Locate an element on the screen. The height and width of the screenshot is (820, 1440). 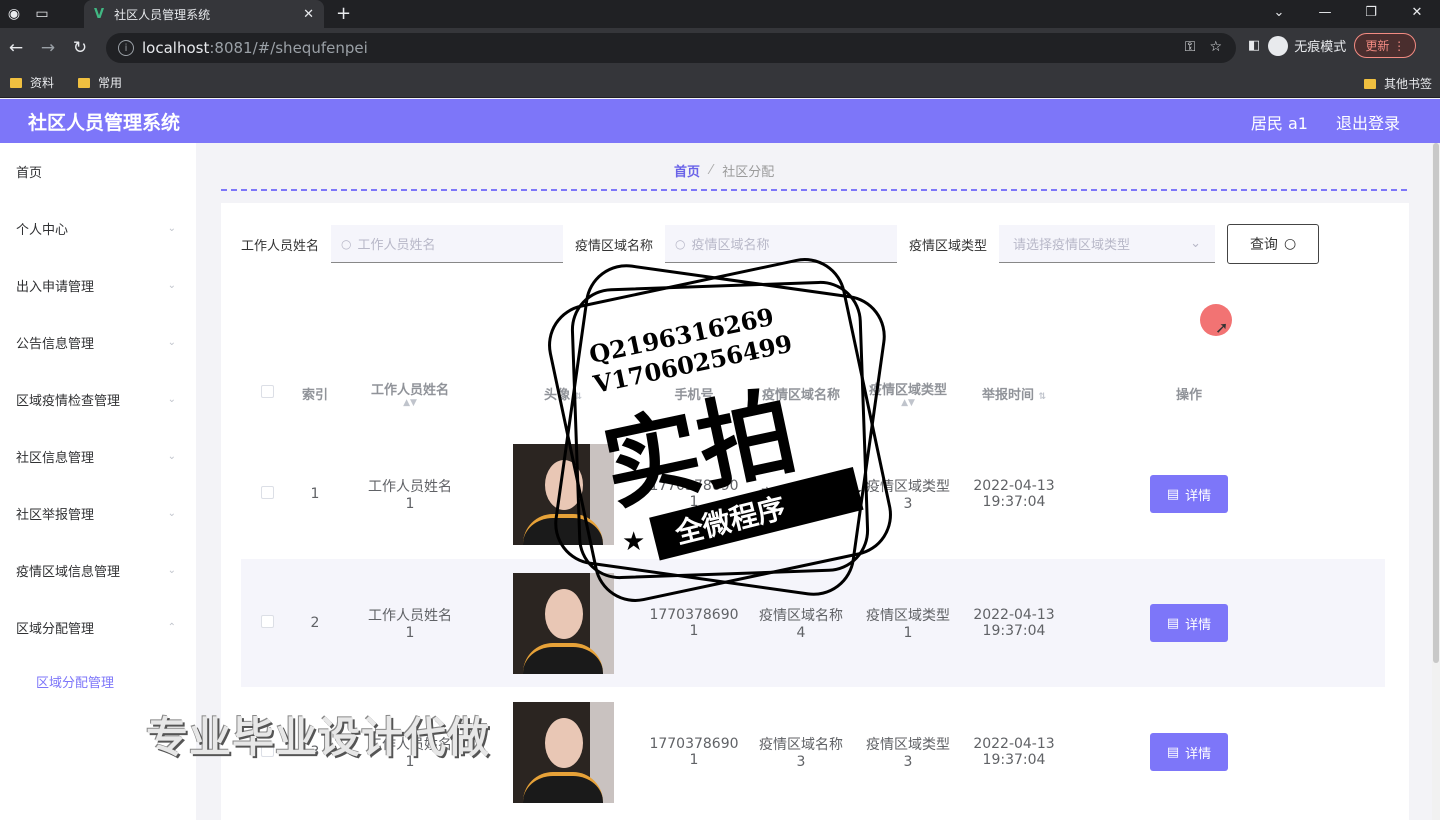
current-user: 居民 a1 is located at coordinates (1279, 122).